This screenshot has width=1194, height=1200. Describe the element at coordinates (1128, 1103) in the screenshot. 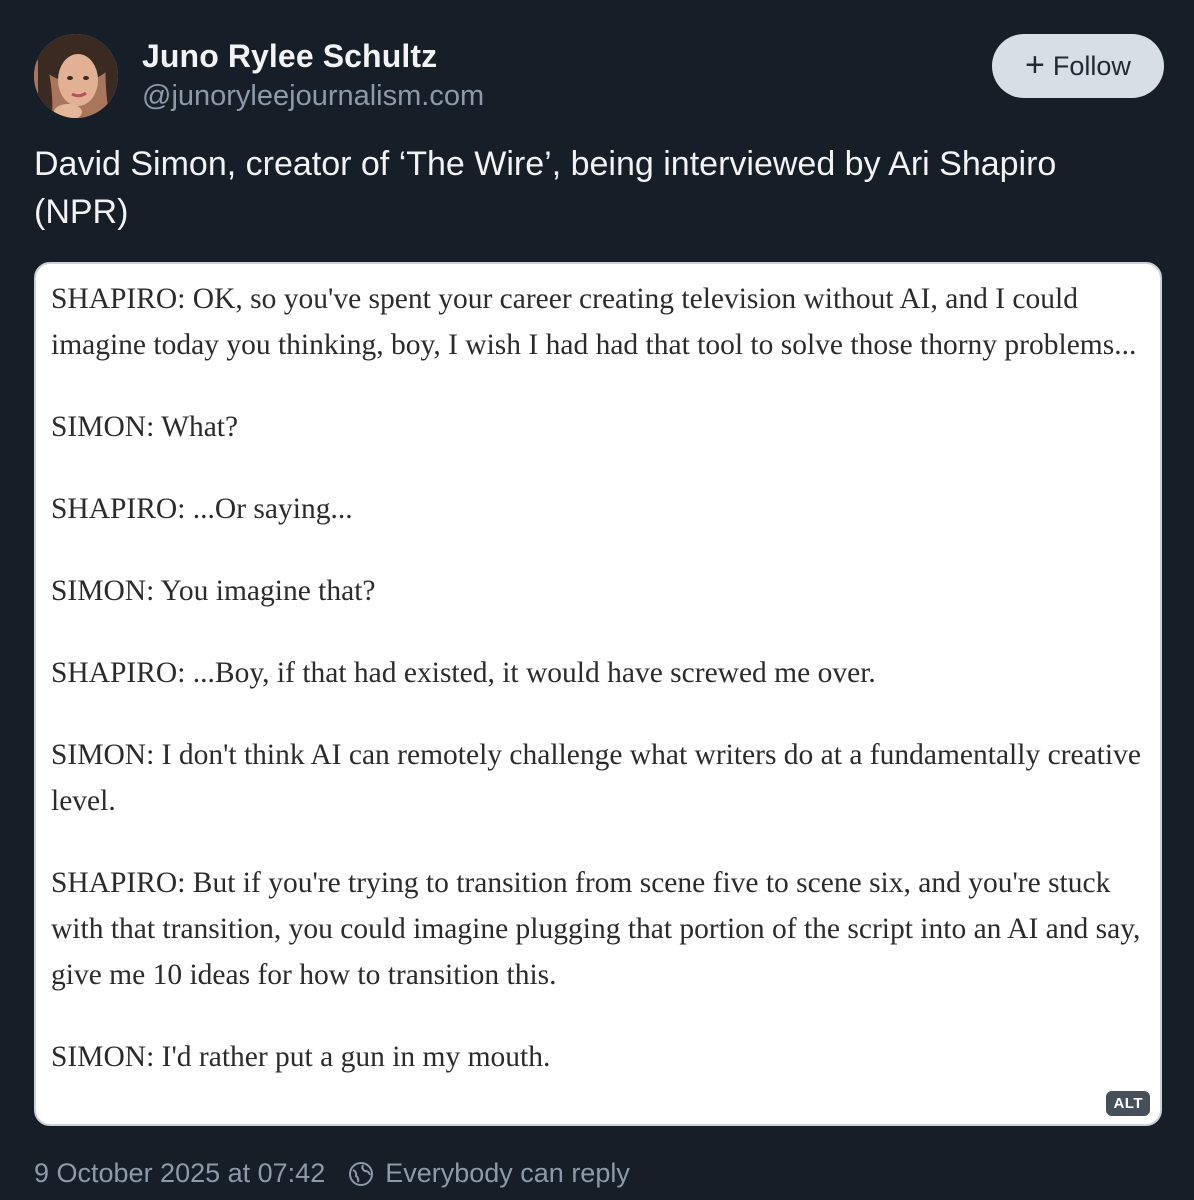

I see `alt-badge: ALT` at that location.